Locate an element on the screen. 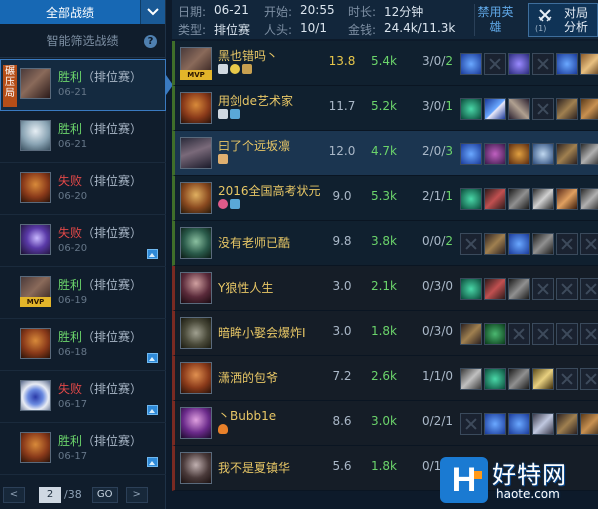  site-name: 好特网 is located at coordinates (529, 475).